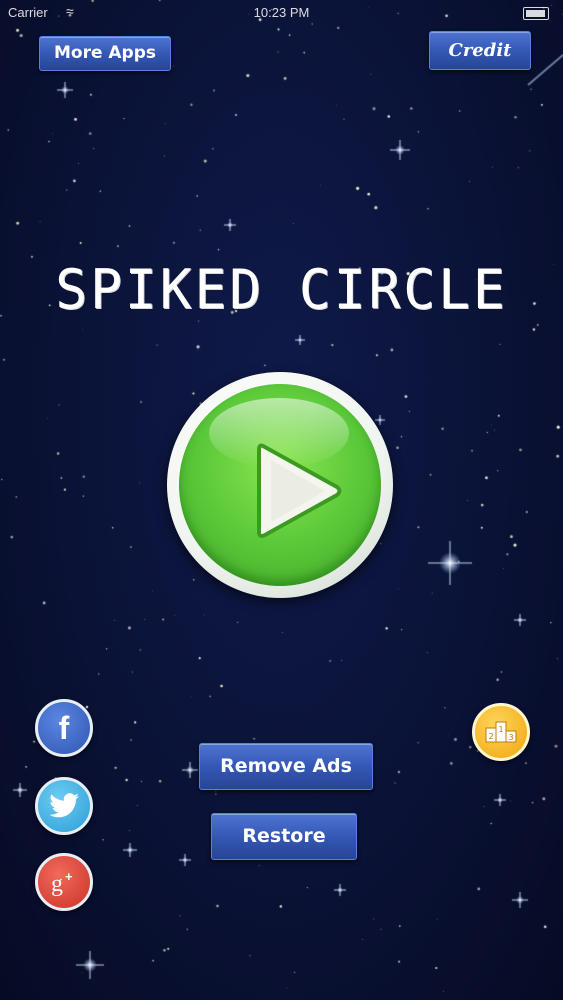  I want to click on svg-text: f, so click(64, 728).